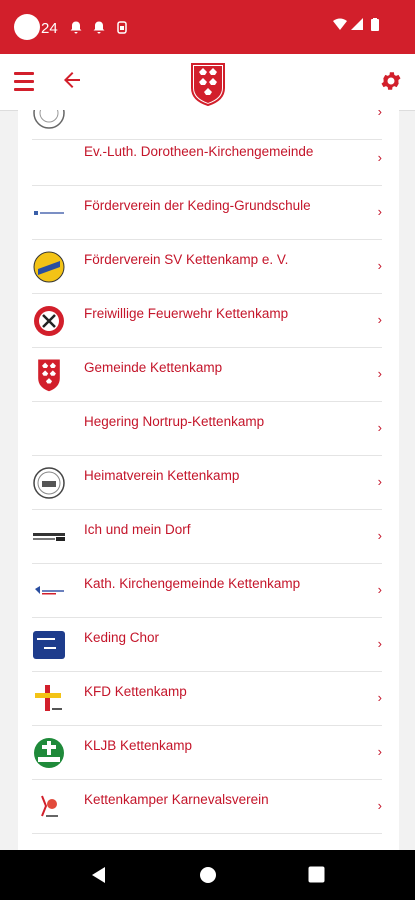 This screenshot has height=900, width=415. What do you see at coordinates (340, 24) in the screenshot?
I see `wifi-icon` at bounding box center [340, 24].